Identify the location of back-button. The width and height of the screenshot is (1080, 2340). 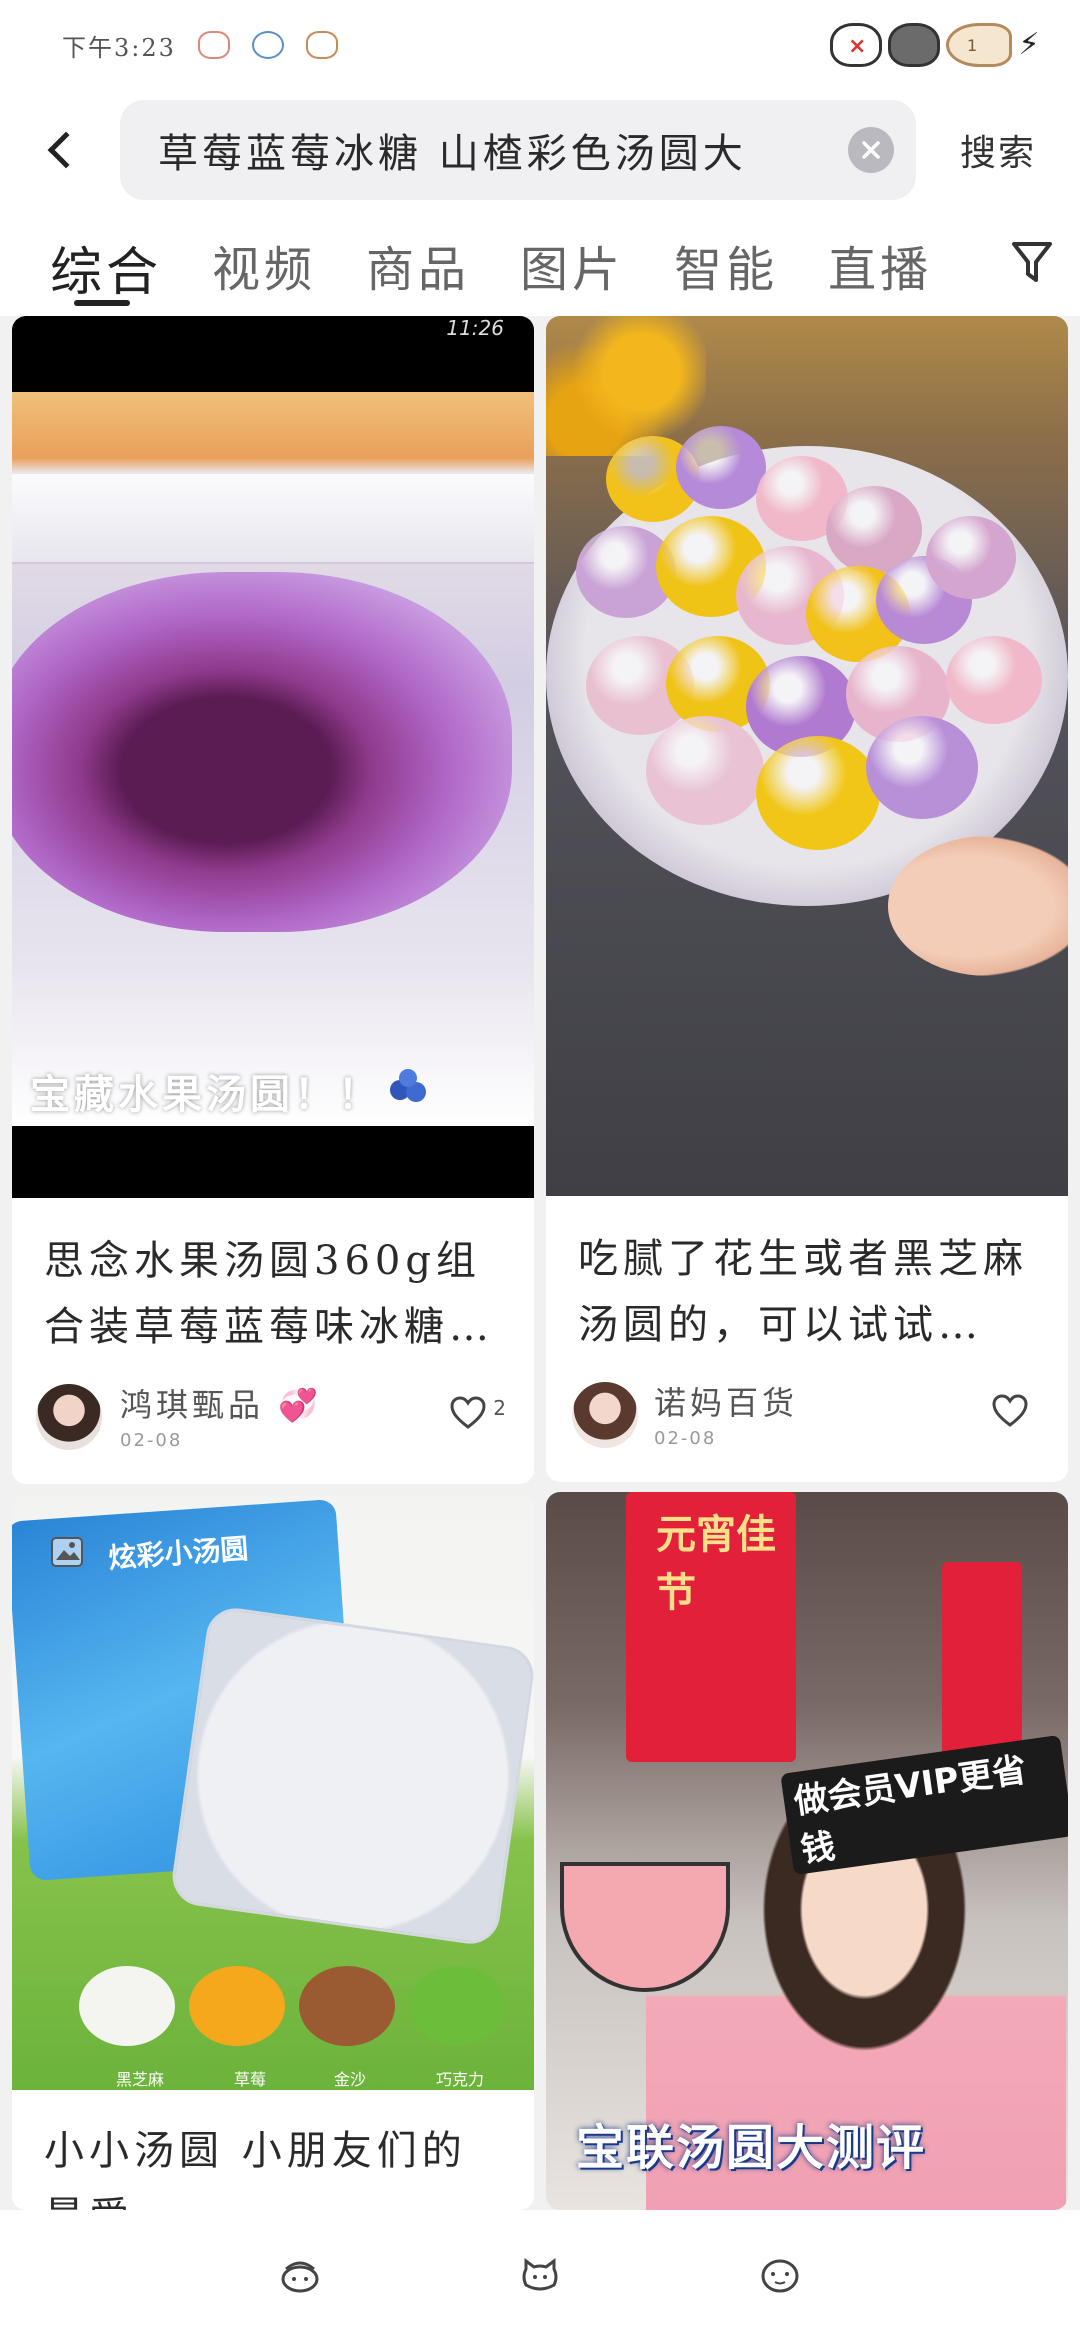
(60, 150).